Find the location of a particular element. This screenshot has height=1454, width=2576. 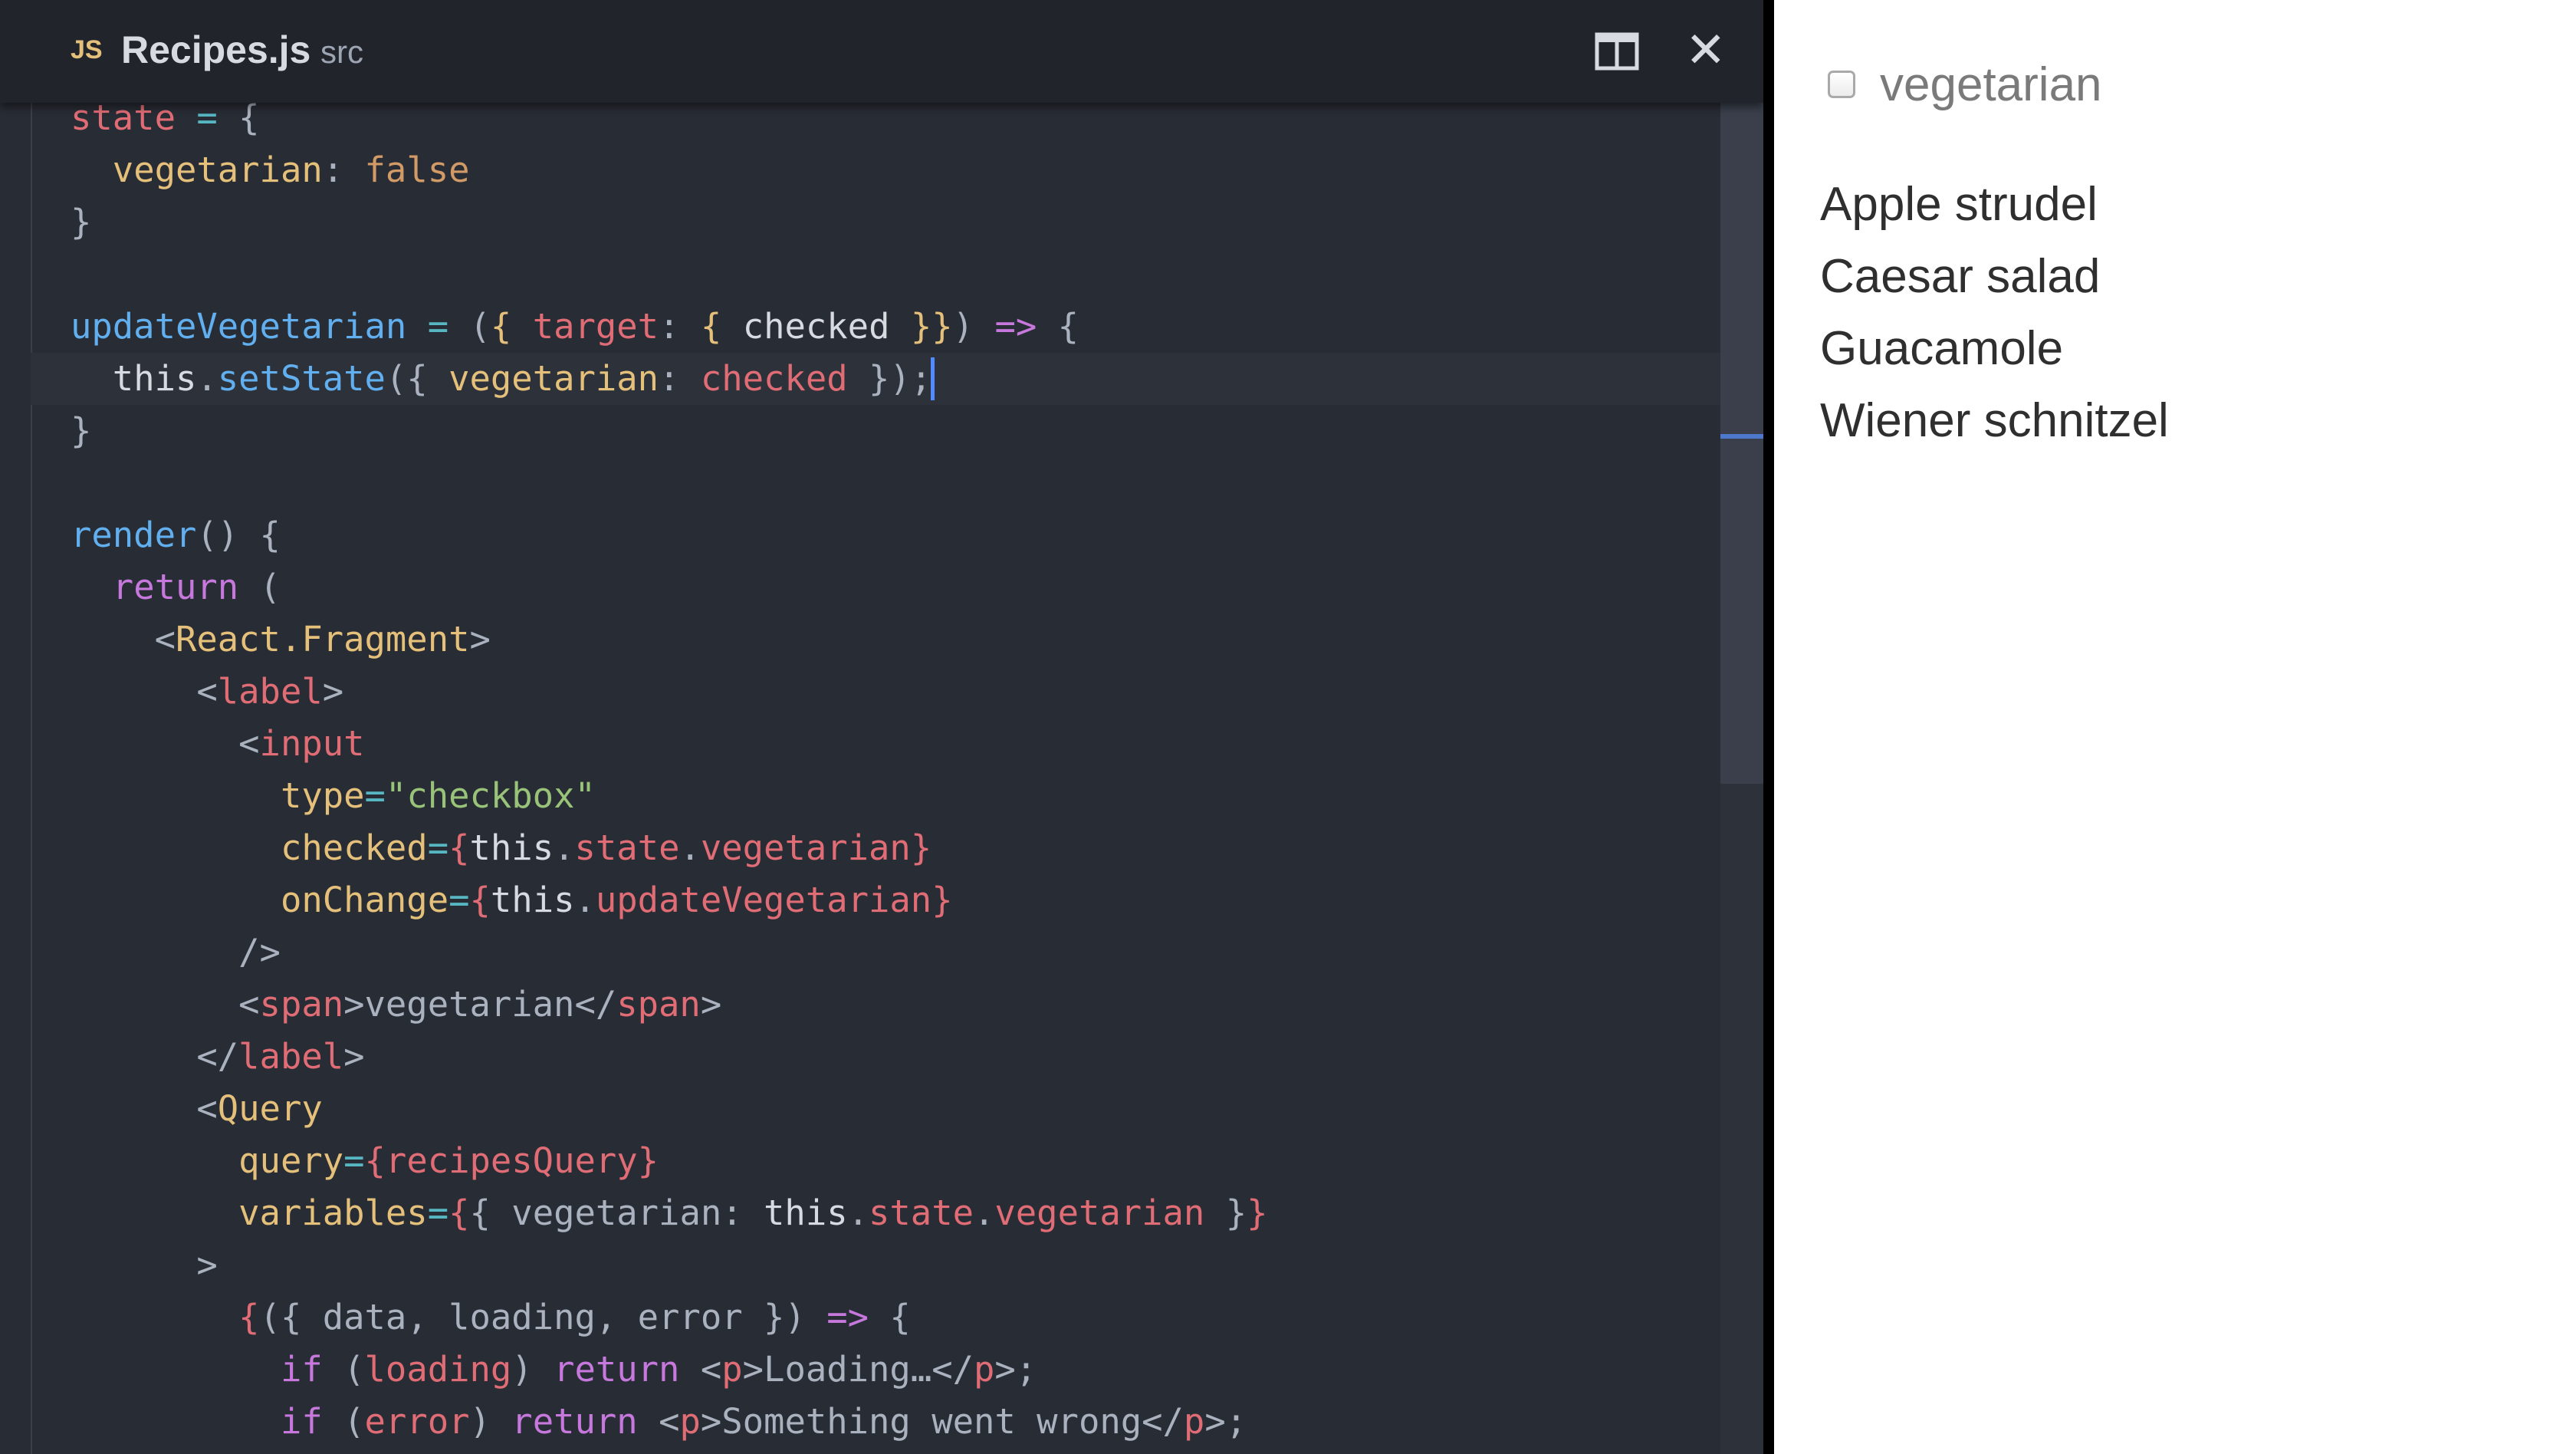

code-token: error is located at coordinates (417, 1421).